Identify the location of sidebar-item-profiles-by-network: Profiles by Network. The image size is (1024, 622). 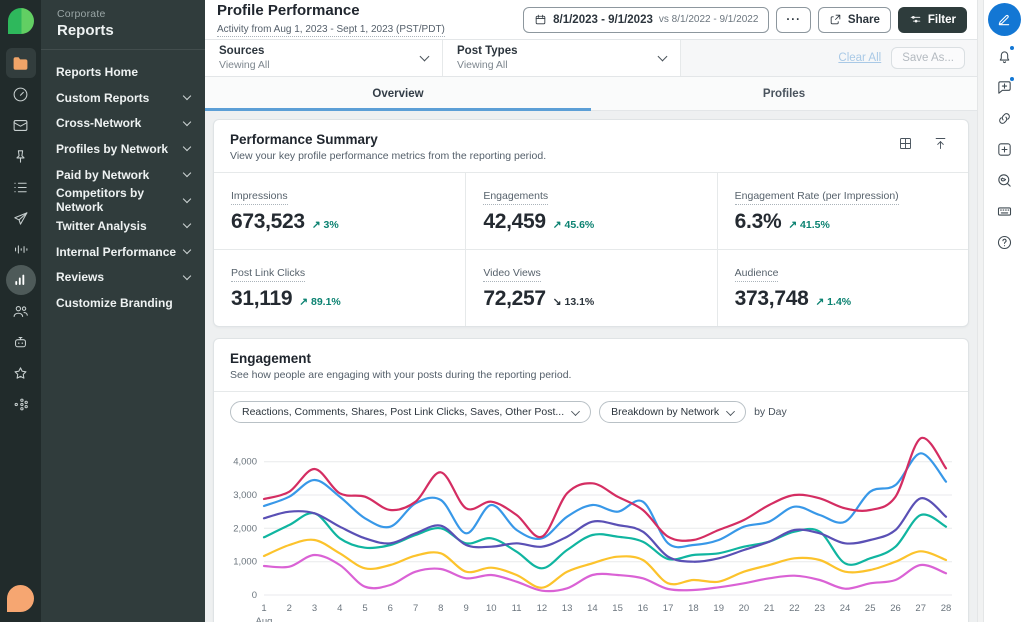
(123, 149).